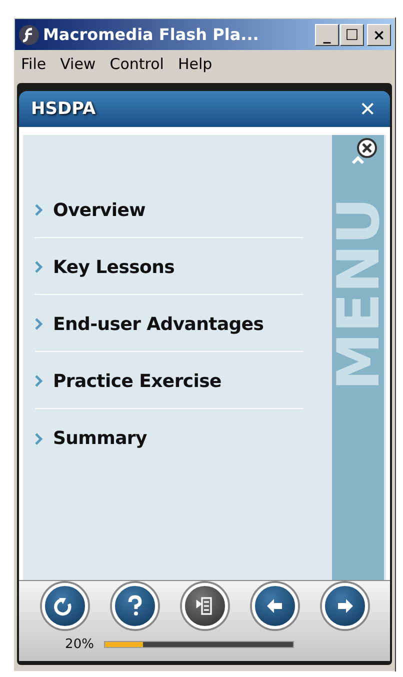 Image resolution: width=403 pixels, height=677 pixels. I want to click on forward-button, so click(345, 606).